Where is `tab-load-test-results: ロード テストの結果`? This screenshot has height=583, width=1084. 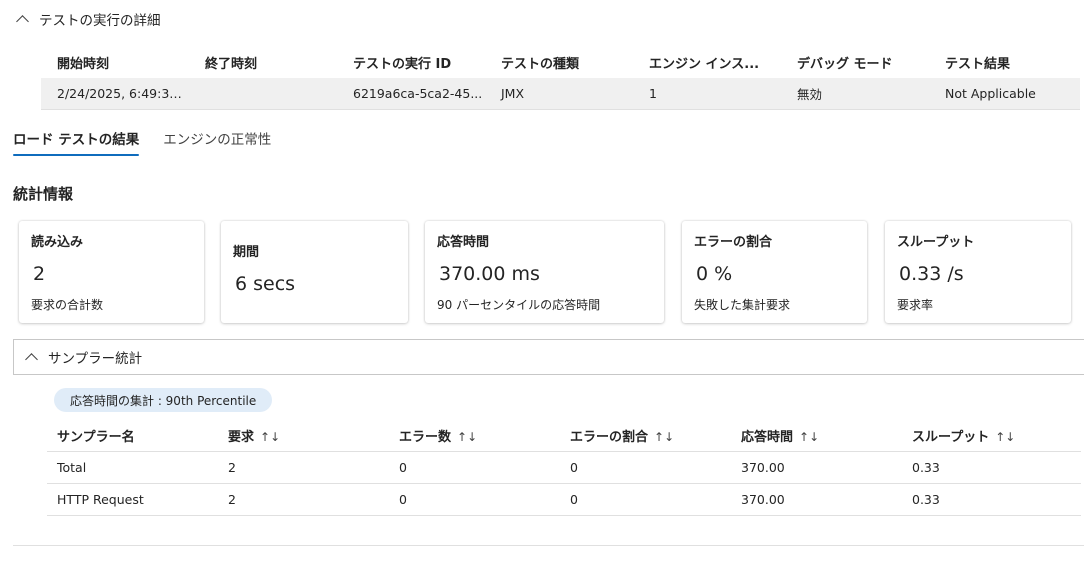
tab-load-test-results: ロード テストの結果 is located at coordinates (76, 142).